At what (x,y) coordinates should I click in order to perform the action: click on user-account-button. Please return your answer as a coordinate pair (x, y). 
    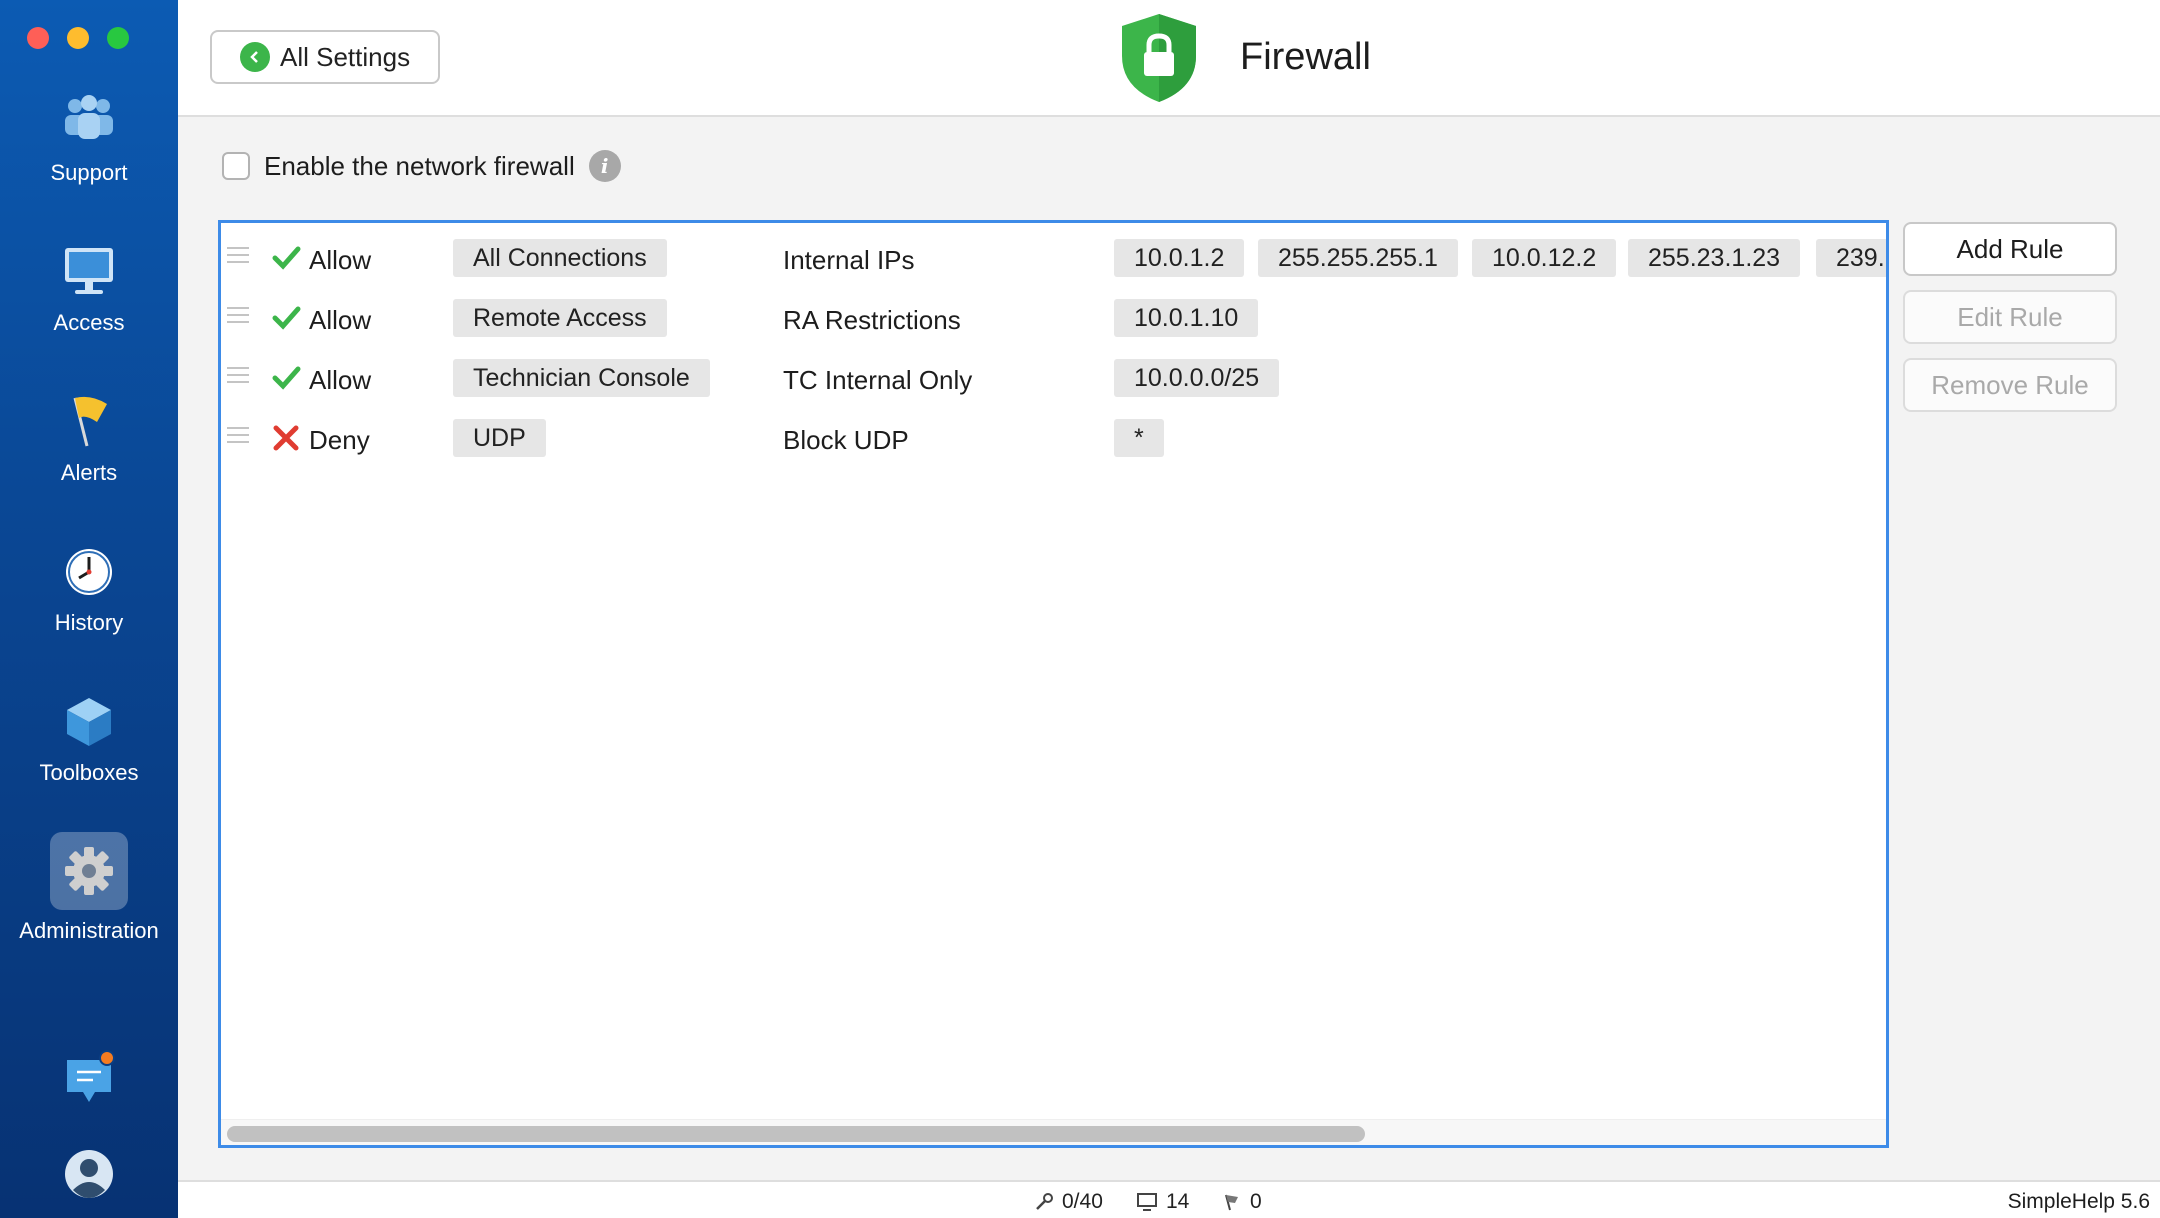
    Looking at the image, I should click on (89, 1174).